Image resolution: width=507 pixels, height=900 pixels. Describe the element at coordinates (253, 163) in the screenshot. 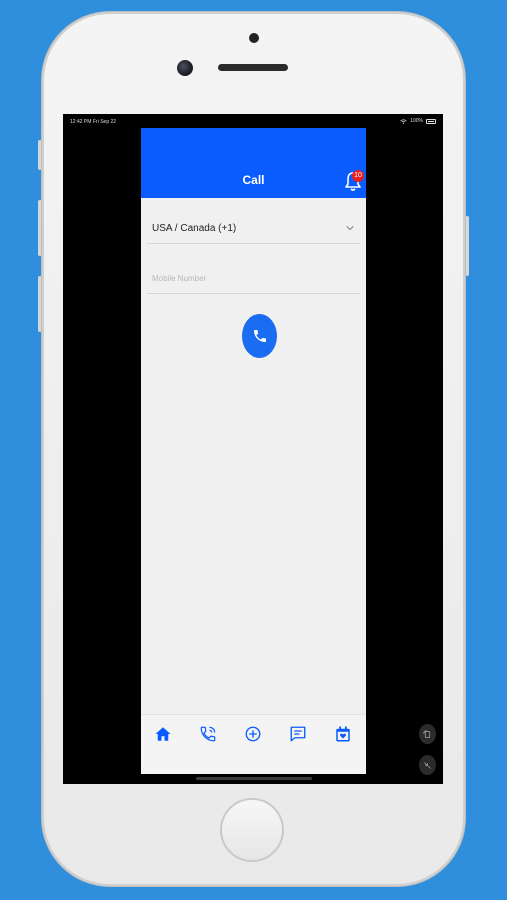

I see `app-header: Call 10` at that location.